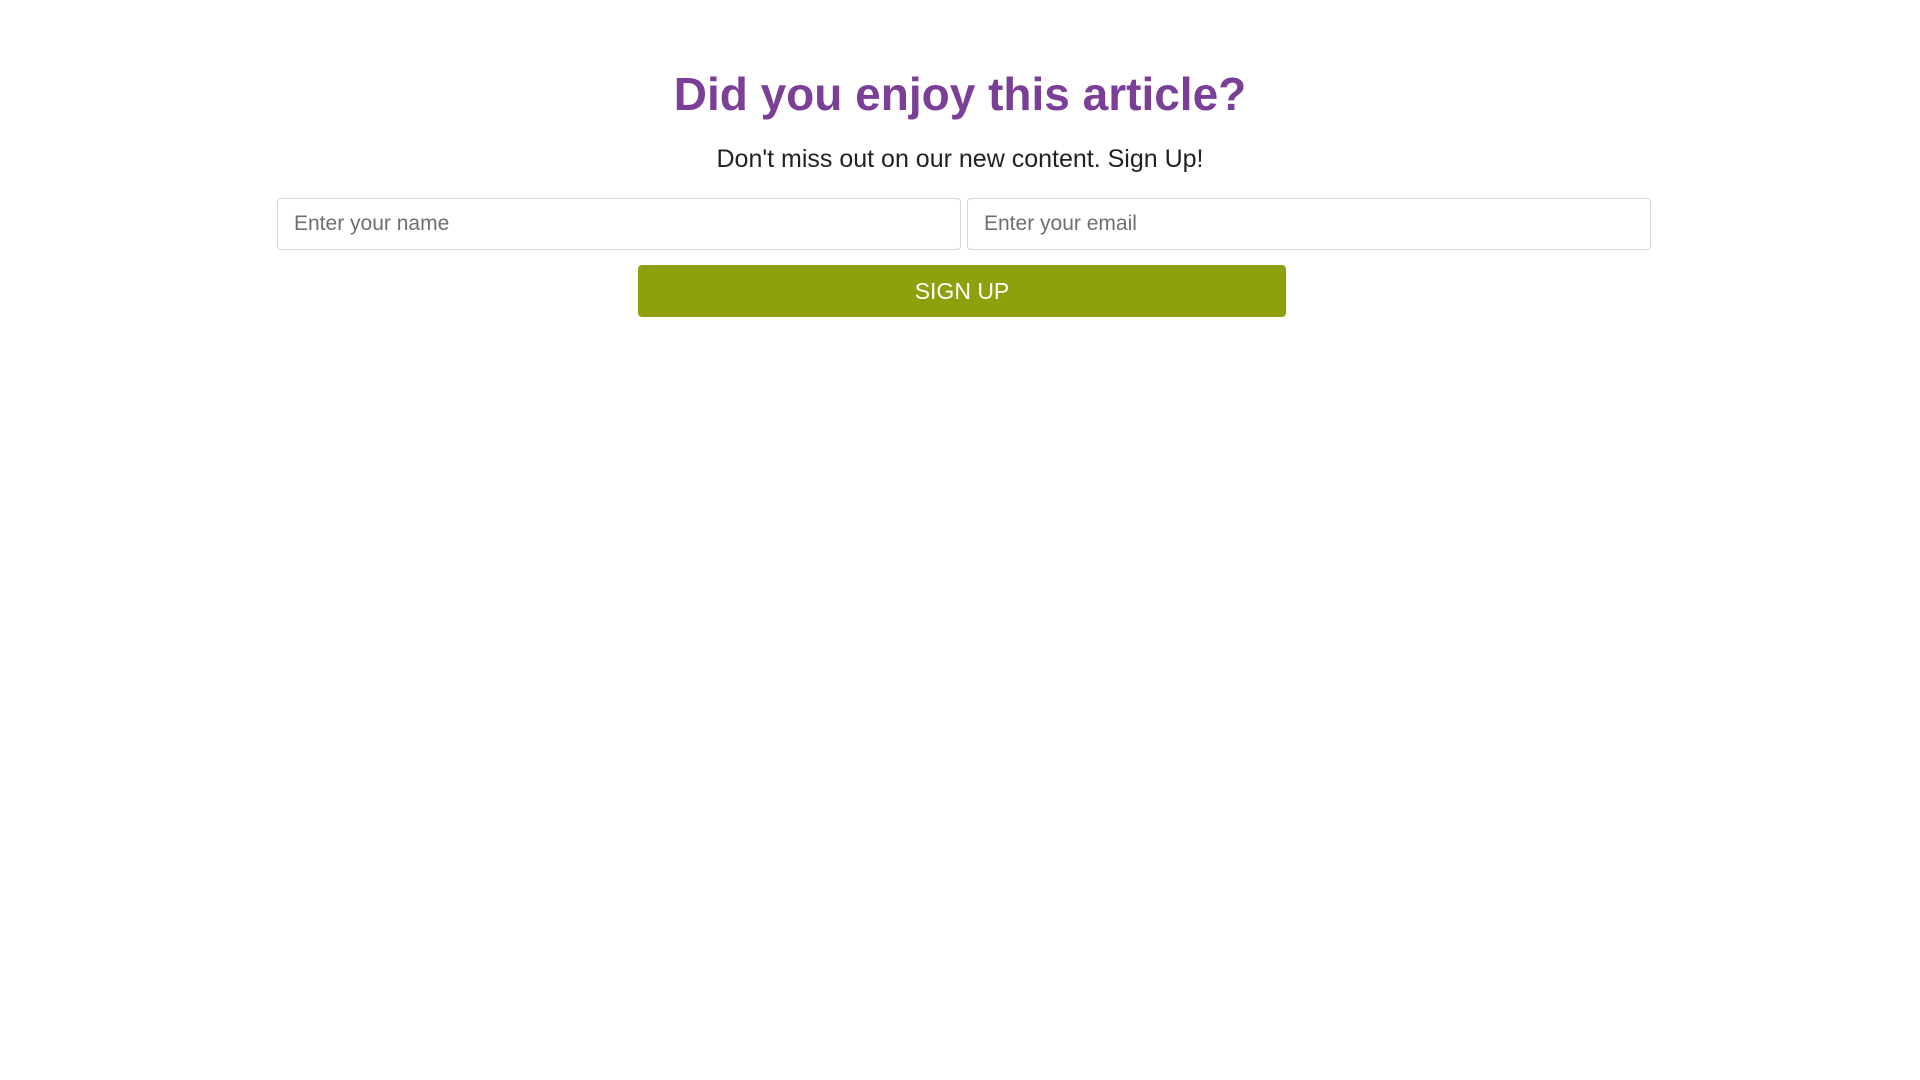  Describe the element at coordinates (1309, 224) in the screenshot. I see `email-input` at that location.